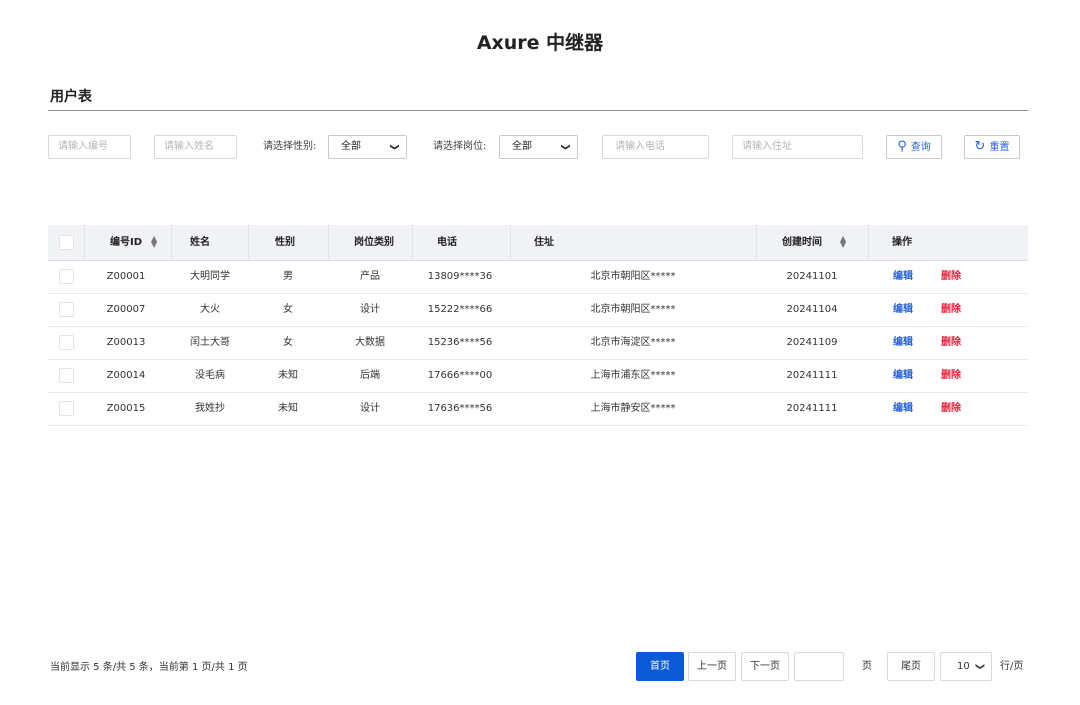  I want to click on cell-phone: 15236****56, so click(460, 342).